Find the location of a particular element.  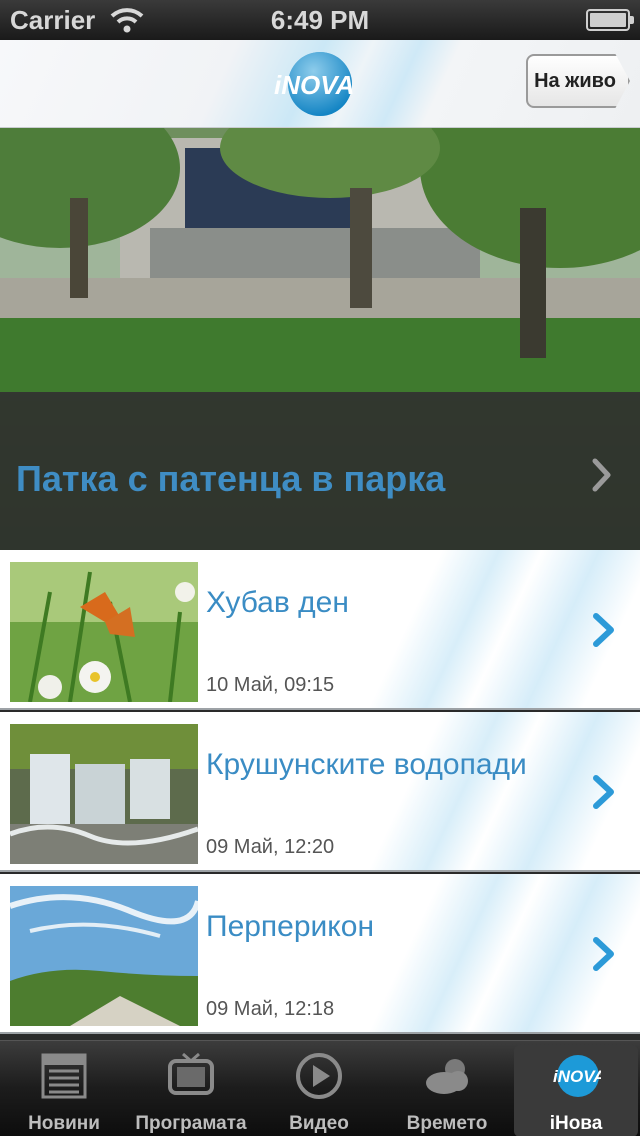

tab-program: Програмата is located at coordinates (191, 1090).